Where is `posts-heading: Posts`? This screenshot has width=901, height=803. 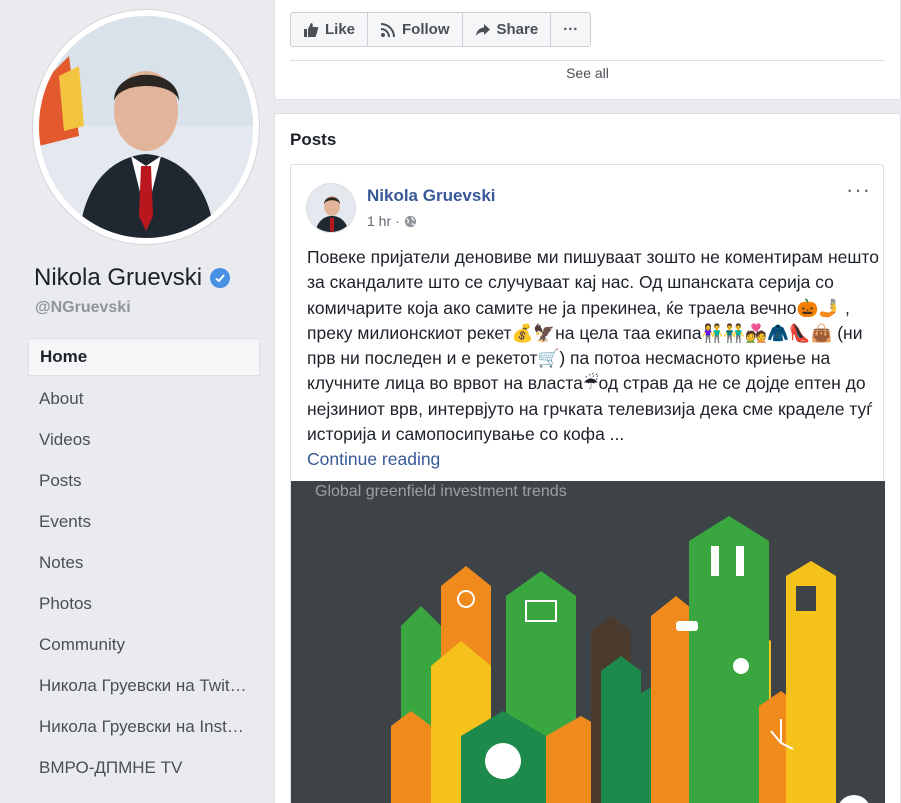 posts-heading: Posts is located at coordinates (313, 139).